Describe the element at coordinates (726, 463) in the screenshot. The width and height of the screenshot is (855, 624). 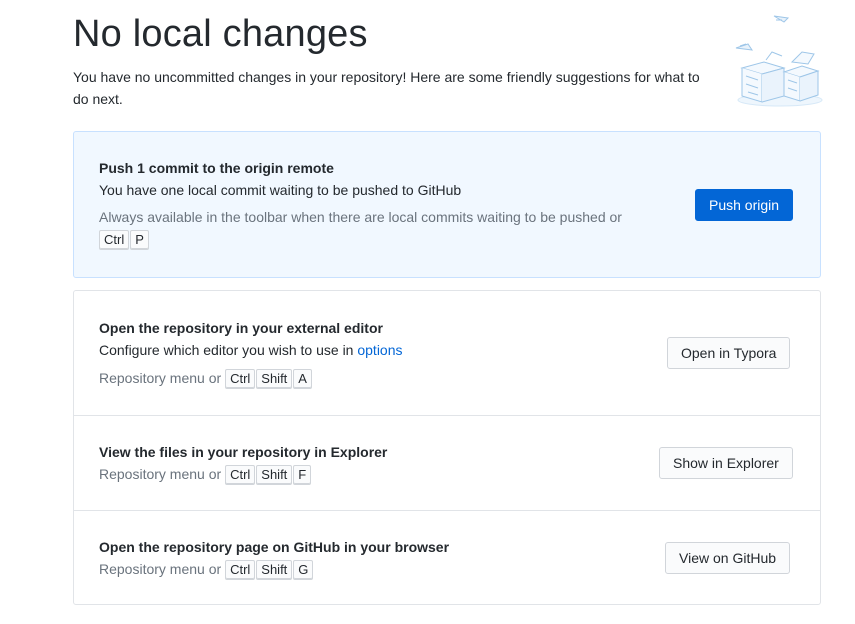
I see `show-in-explorer-button: Show in Explorer` at that location.